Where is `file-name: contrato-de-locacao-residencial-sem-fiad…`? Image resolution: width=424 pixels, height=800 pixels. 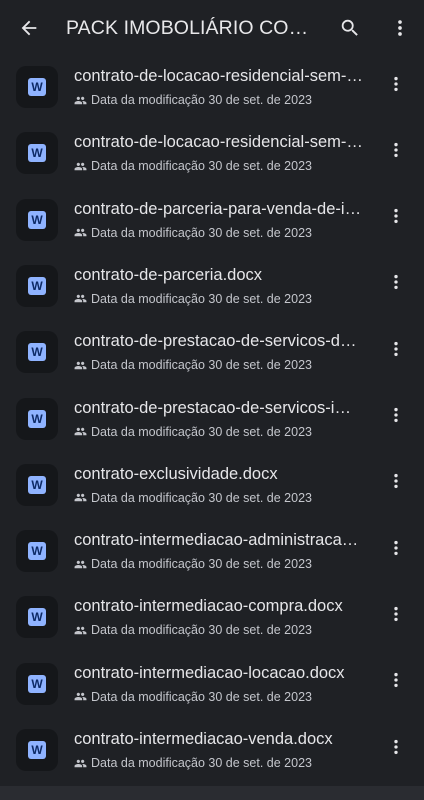
file-name: contrato-de-locacao-residencial-sem-fiad… is located at coordinates (219, 76).